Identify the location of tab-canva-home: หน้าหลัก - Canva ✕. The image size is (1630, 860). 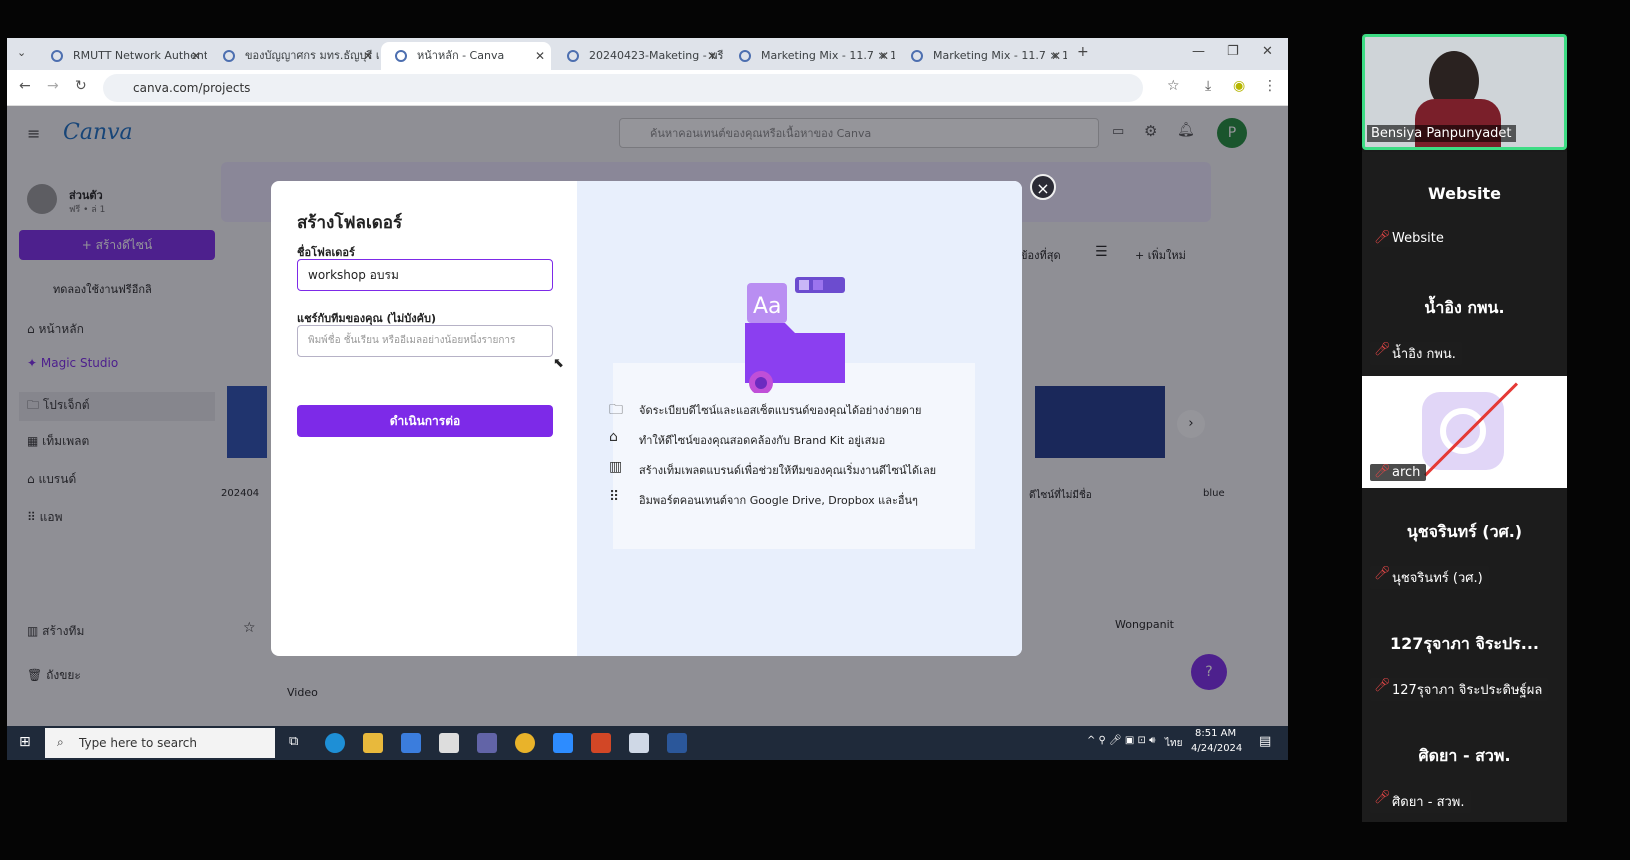
(466, 56).